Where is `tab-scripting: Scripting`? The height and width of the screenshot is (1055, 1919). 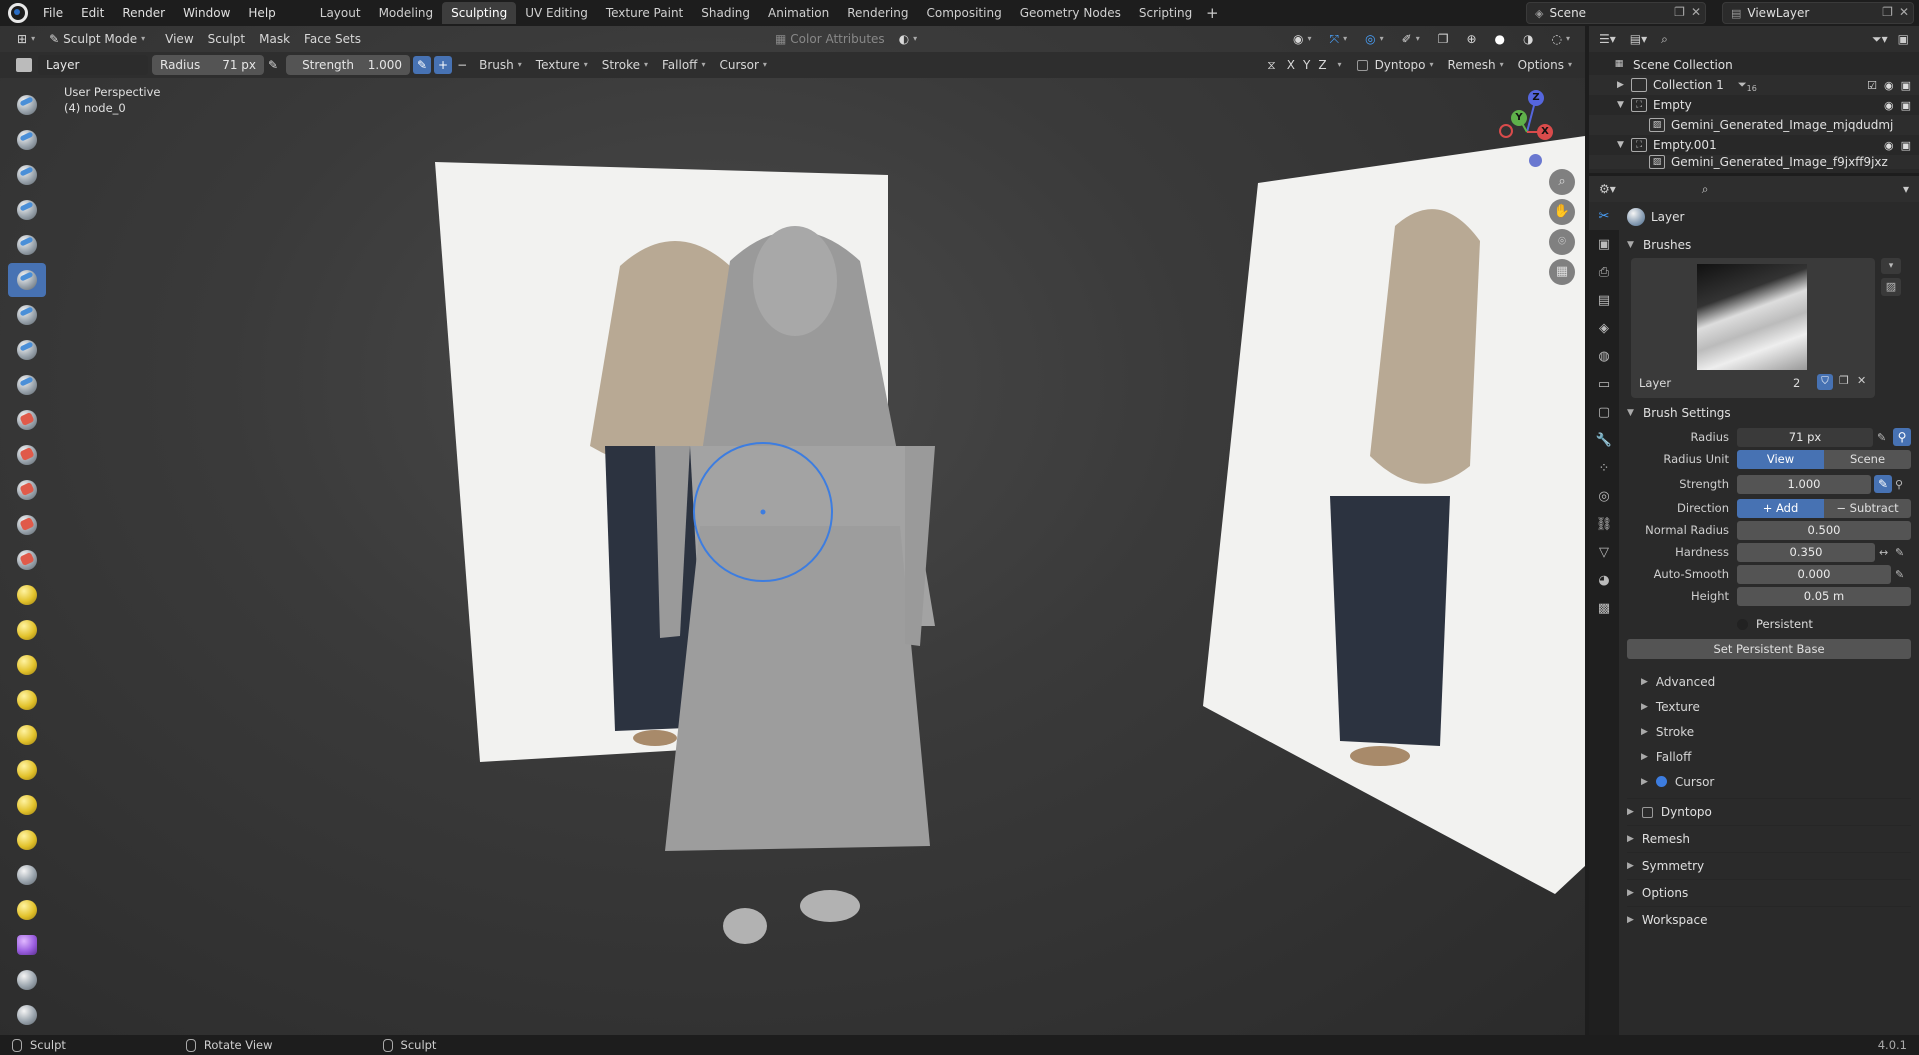
tab-scripting: Scripting is located at coordinates (1165, 13).